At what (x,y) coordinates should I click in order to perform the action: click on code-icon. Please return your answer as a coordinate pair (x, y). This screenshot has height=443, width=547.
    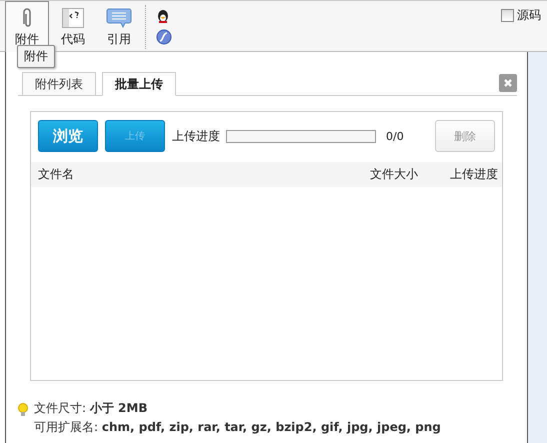
    Looking at the image, I should click on (73, 18).